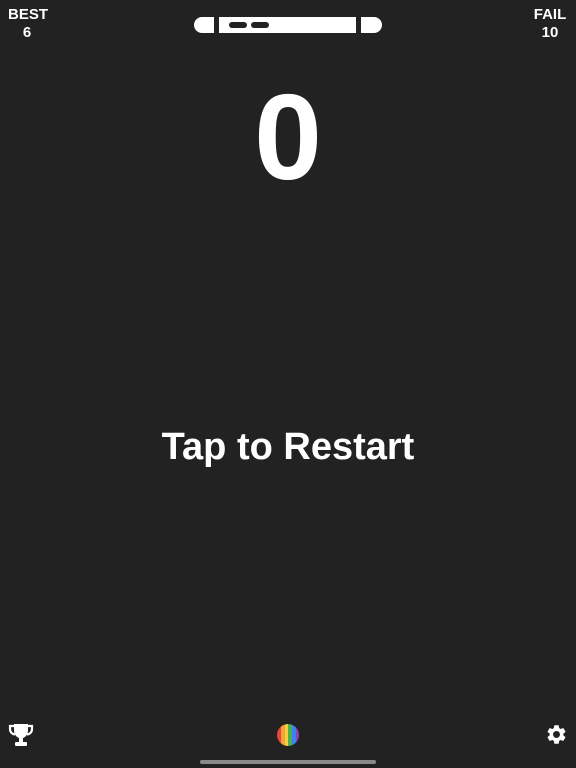 The image size is (576, 768). What do you see at coordinates (28, 14) in the screenshot?
I see `best-label: BEST` at bounding box center [28, 14].